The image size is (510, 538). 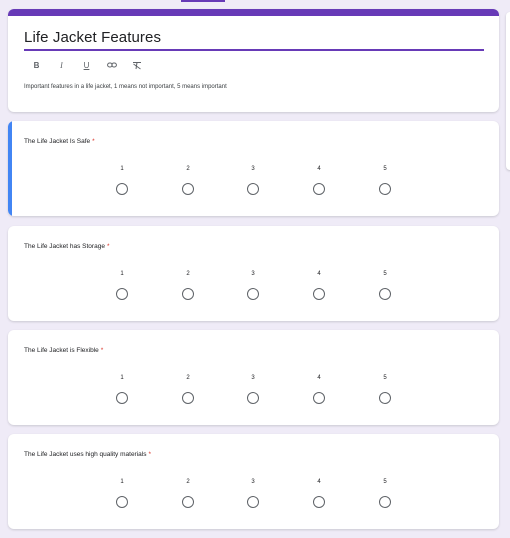 I want to click on bold-button: B, so click(x=36, y=65).